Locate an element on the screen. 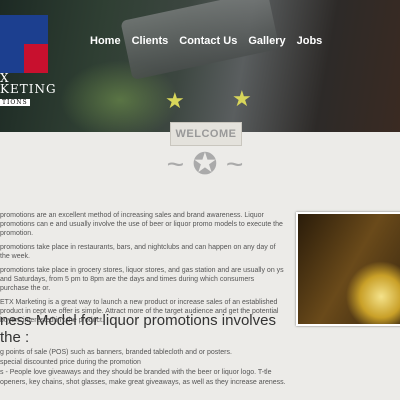  logo-subtext: TIONS is located at coordinates (15, 102).